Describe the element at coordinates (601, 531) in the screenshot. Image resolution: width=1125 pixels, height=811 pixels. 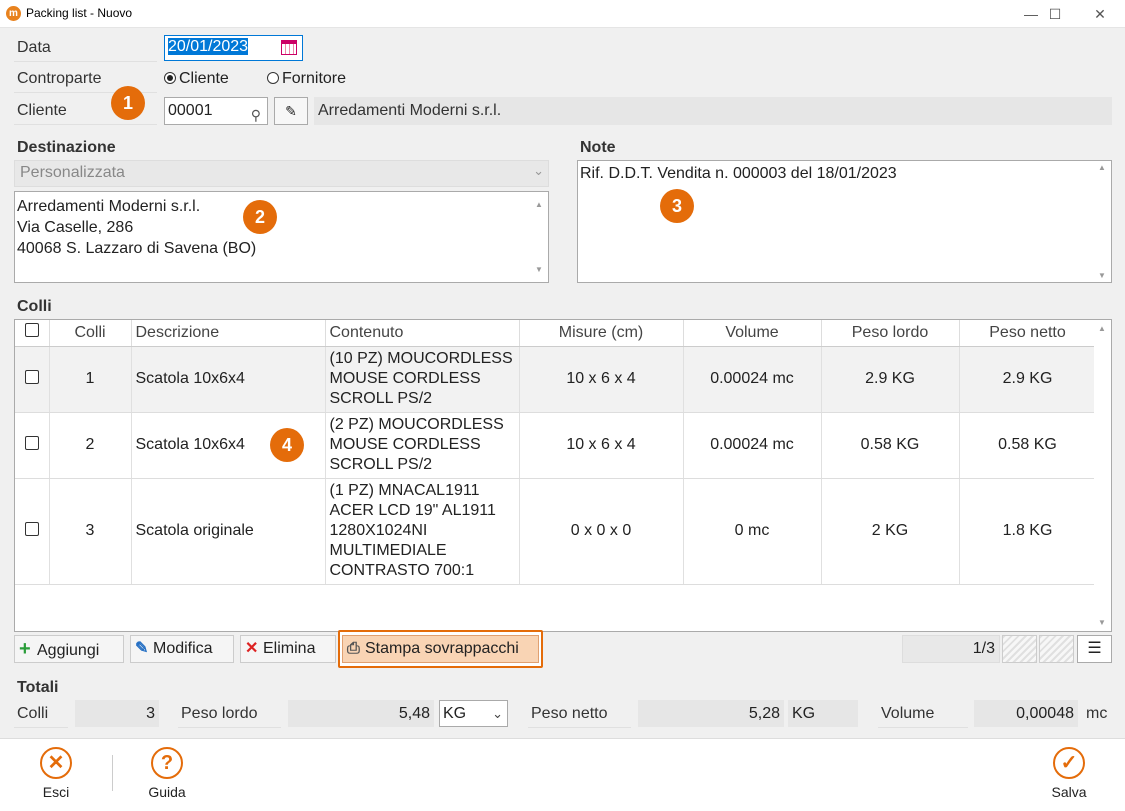
I see `cell-misure: 0 x 0 x 0` at that location.